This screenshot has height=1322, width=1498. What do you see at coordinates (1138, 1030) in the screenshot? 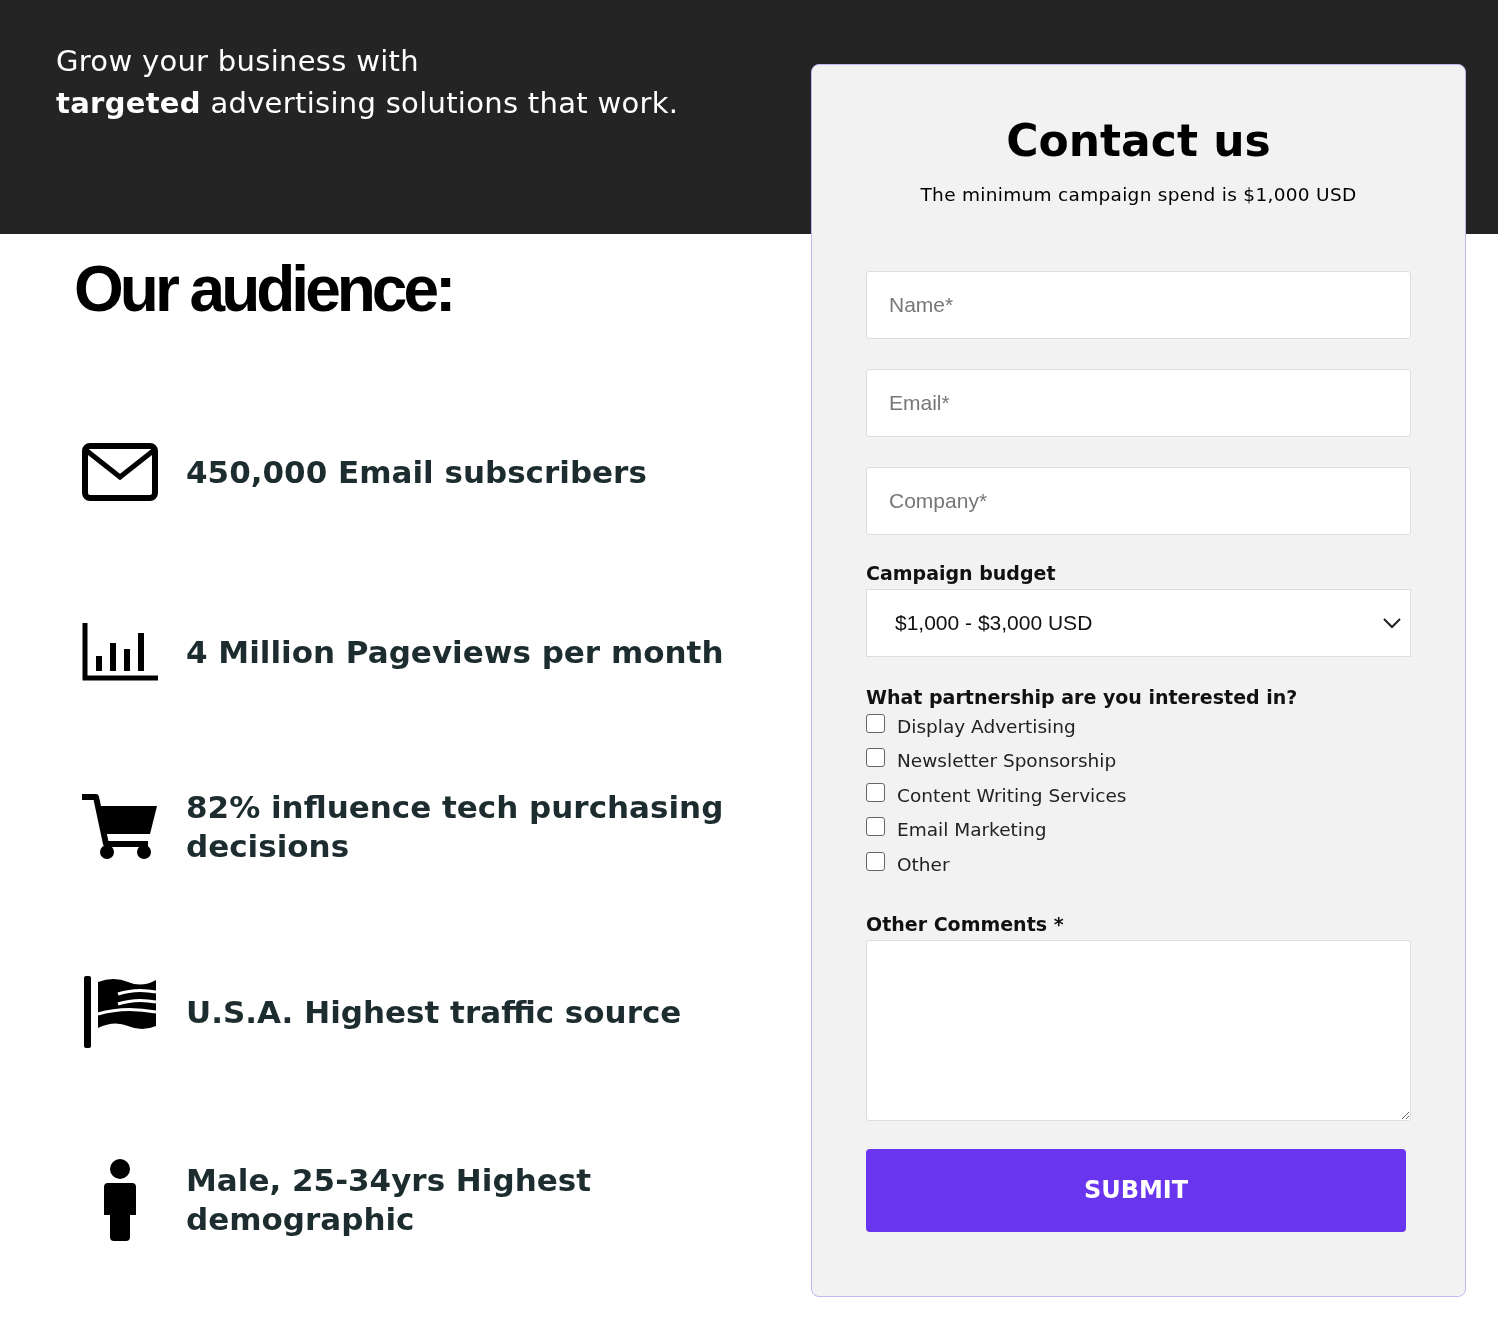
I see `comments-field` at bounding box center [1138, 1030].